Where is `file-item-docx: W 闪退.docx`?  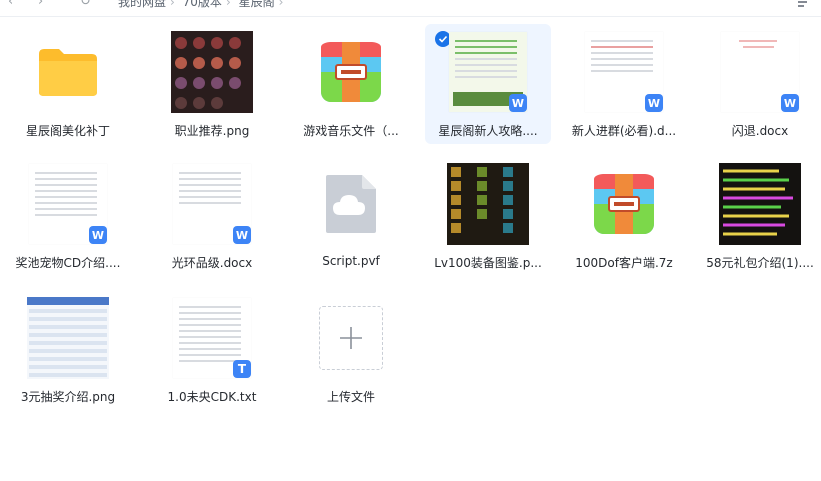
file-item-docx: W 闪退.docx is located at coordinates (759, 84).